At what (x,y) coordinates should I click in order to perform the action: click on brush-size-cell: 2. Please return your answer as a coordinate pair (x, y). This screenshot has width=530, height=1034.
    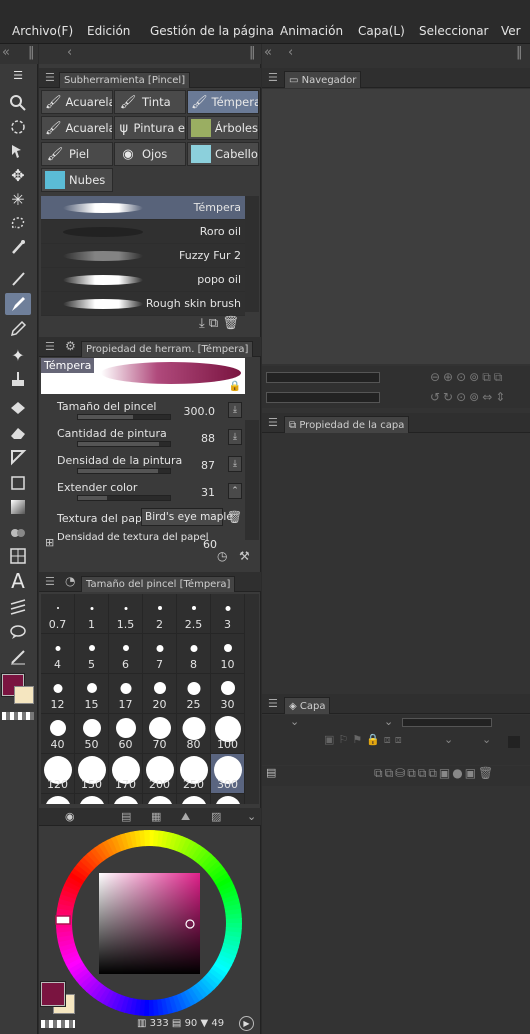
    Looking at the image, I should click on (160, 614).